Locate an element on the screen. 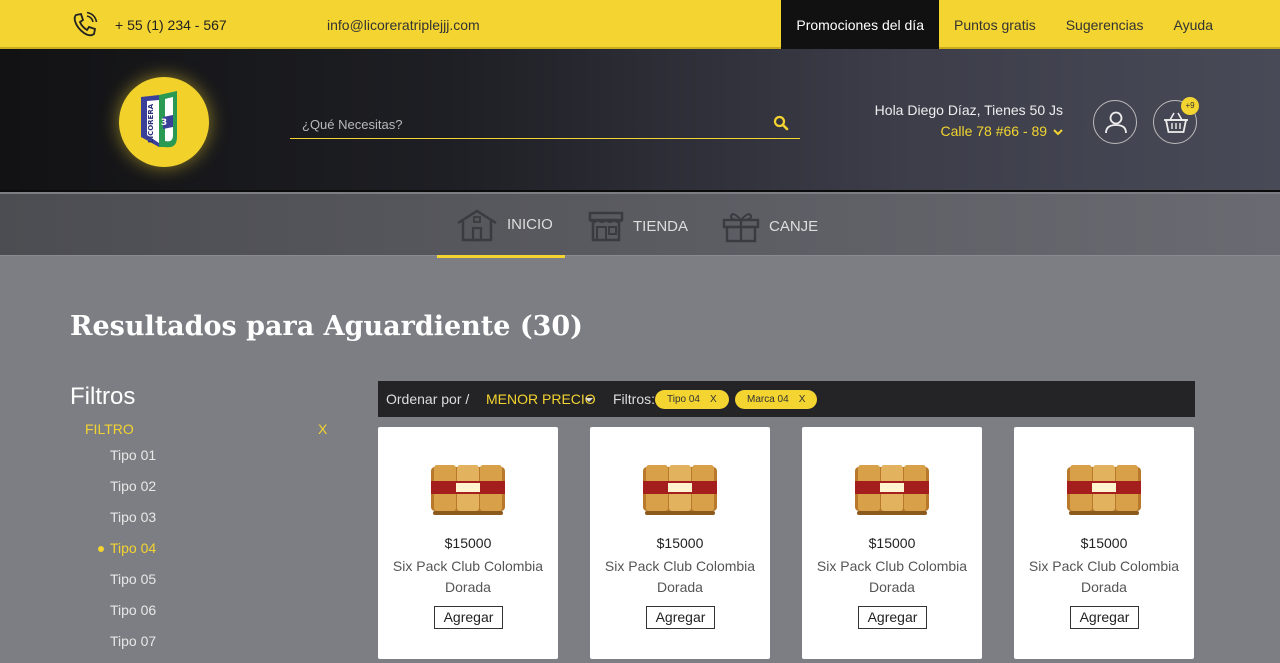 The image size is (1280, 663). contact-email: info@licoreratriplejjj.com is located at coordinates (403, 25).